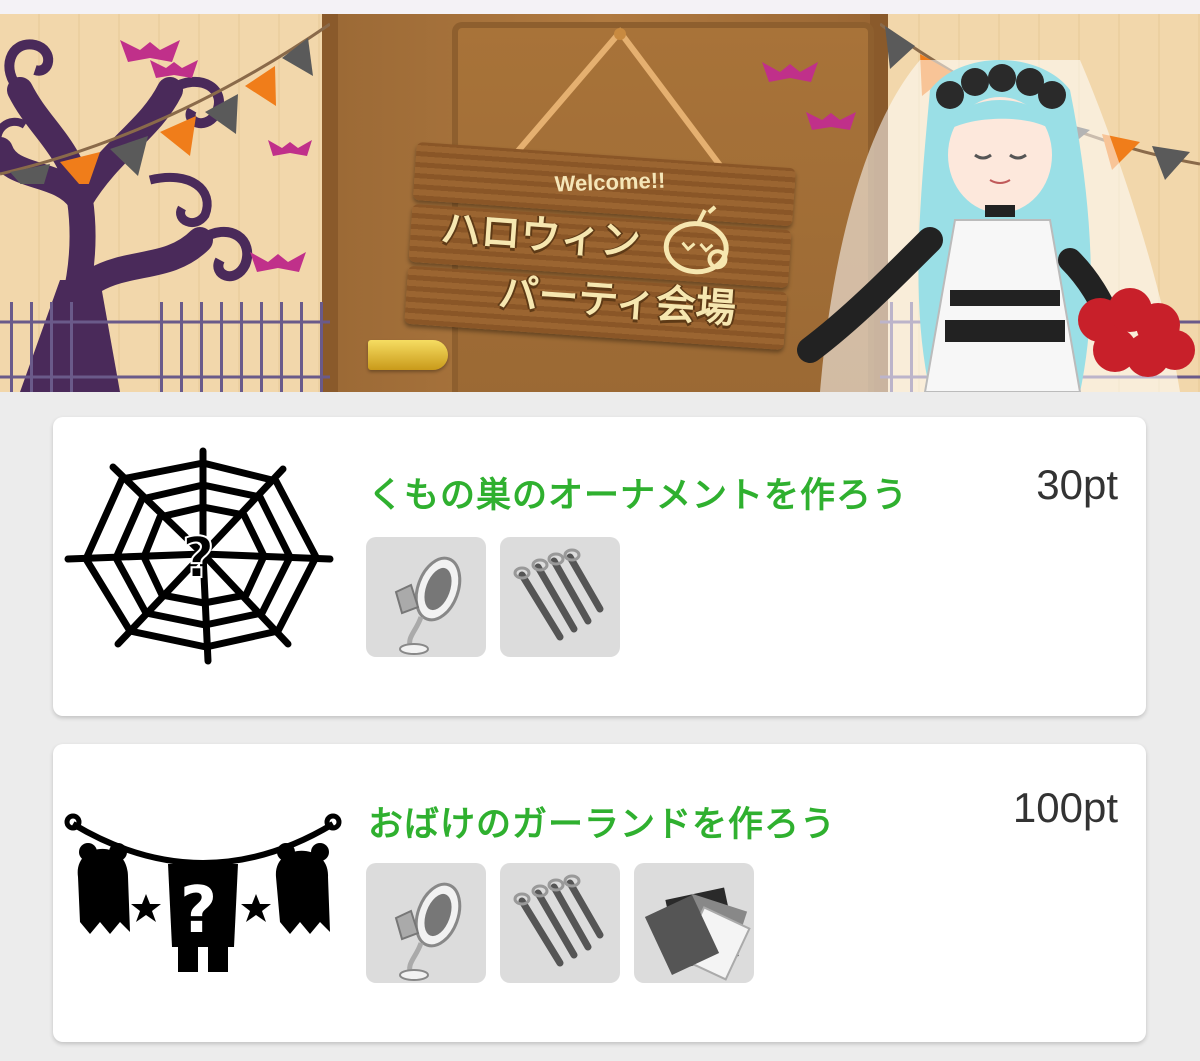 Image resolution: width=1200 pixels, height=1061 pixels. Describe the element at coordinates (602, 825) in the screenshot. I see `mission-title: おばけのガーランドを作ろう` at that location.